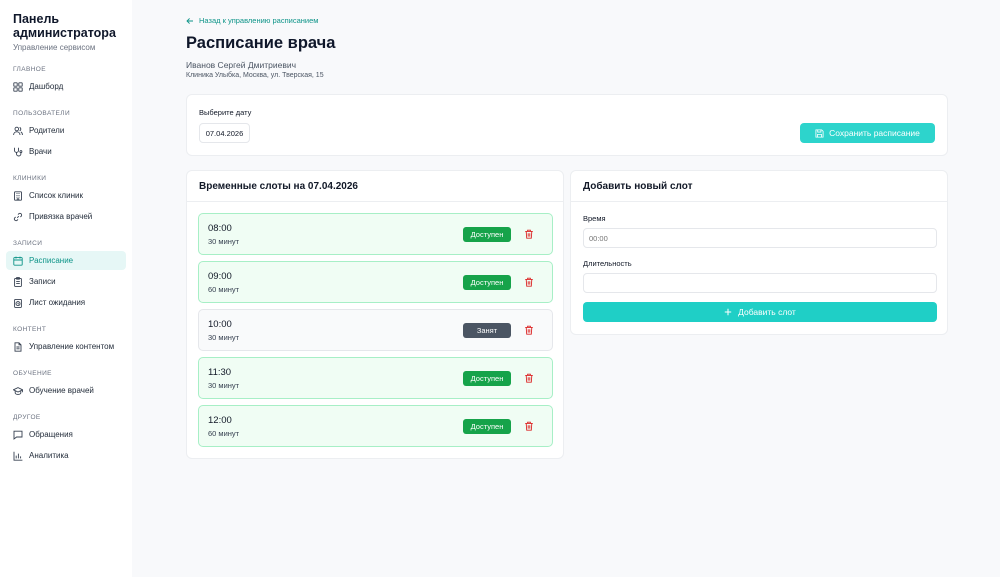 Image resolution: width=1000 pixels, height=577 pixels. Describe the element at coordinates (220, 372) in the screenshot. I see `slot-time: 11:30` at that location.